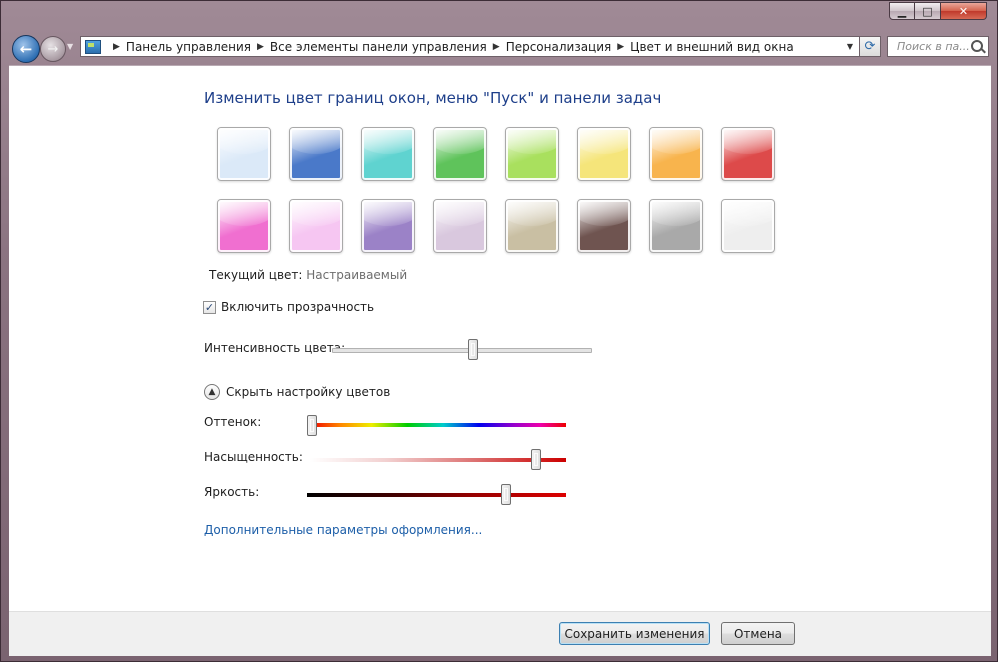 This screenshot has height=662, width=998. What do you see at coordinates (460, 154) in the screenshot?
I see `color-swatch-leaf` at bounding box center [460, 154].